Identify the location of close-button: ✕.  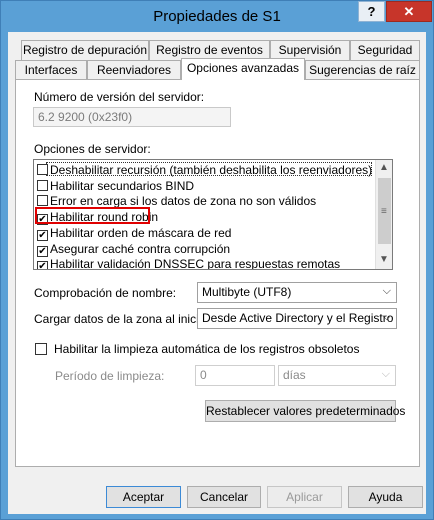
(409, 11).